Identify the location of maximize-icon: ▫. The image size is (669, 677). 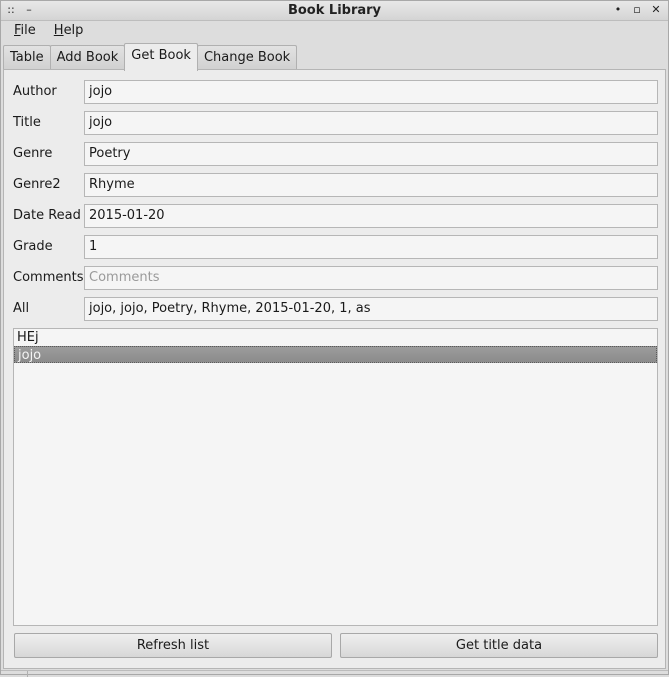
(637, 10).